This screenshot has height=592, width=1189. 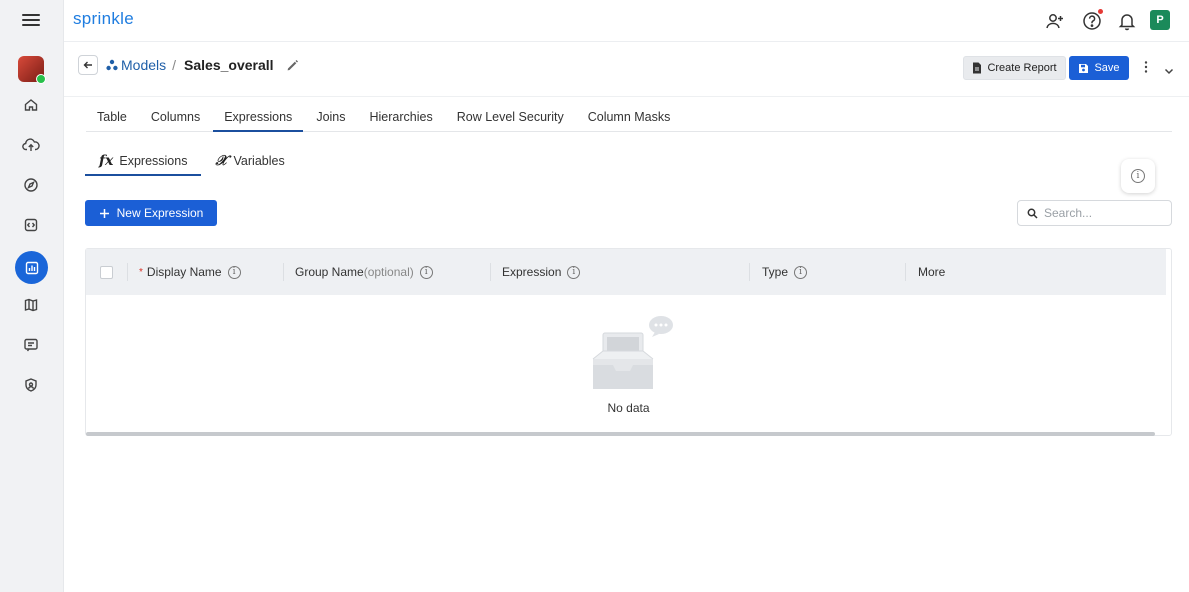 I want to click on menu-icon, so click(x=31, y=20).